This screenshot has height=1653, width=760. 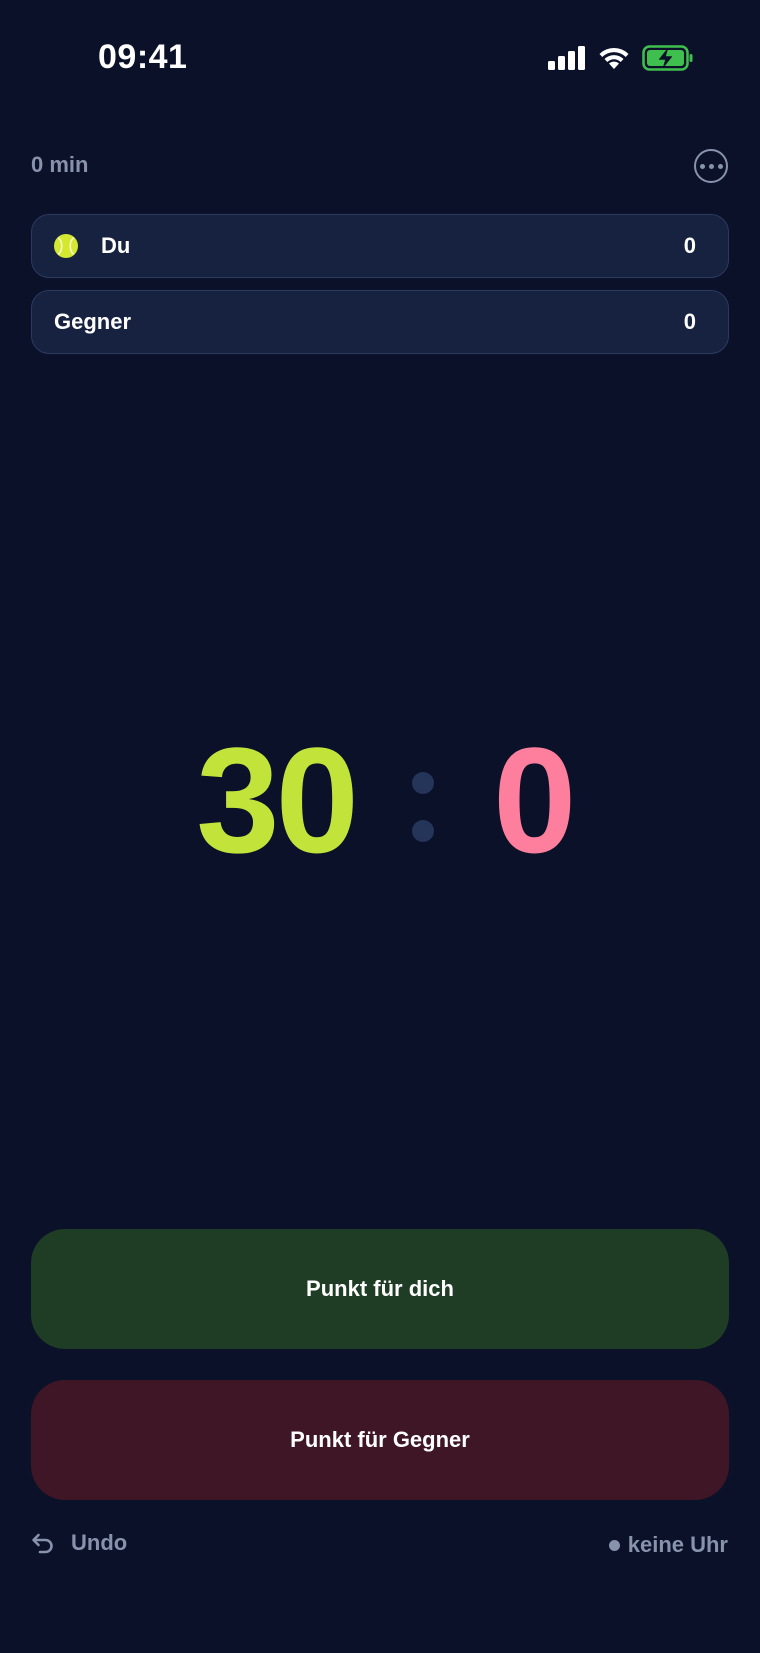 What do you see at coordinates (380, 322) in the screenshot?
I see `player-row-opponent: Gegner 0` at bounding box center [380, 322].